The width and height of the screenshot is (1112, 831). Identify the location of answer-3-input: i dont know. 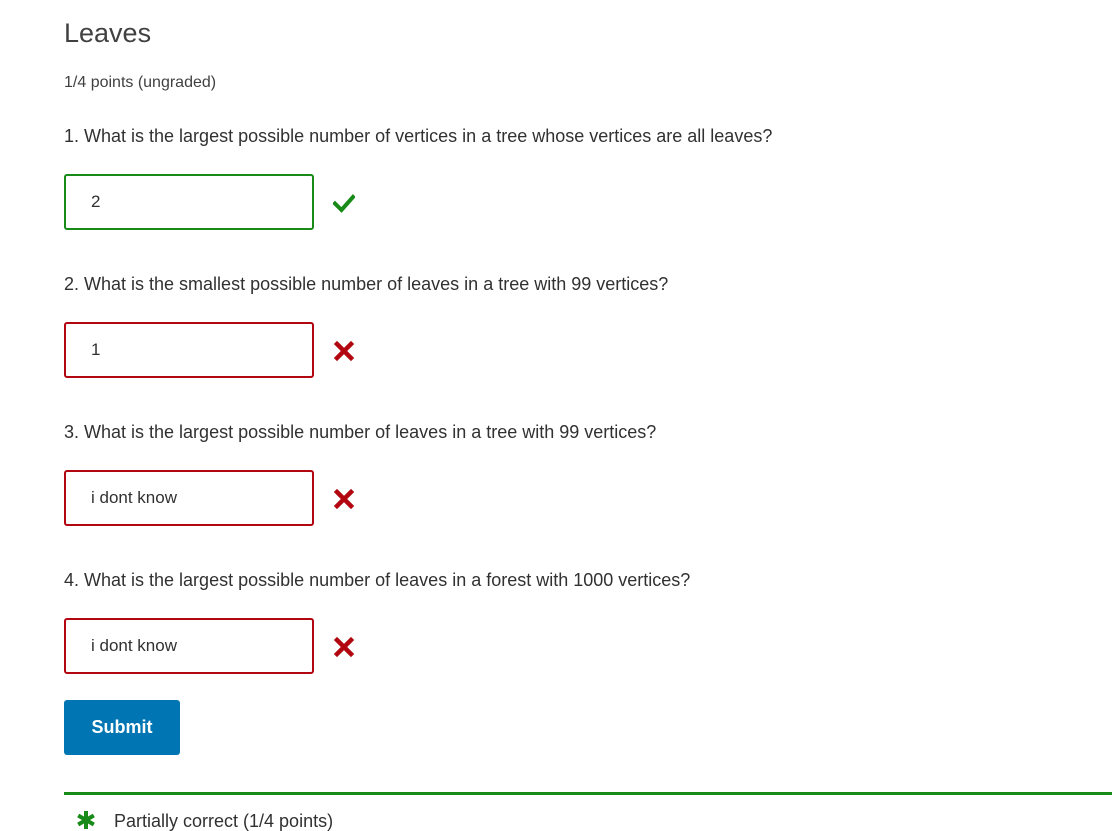
(189, 498).